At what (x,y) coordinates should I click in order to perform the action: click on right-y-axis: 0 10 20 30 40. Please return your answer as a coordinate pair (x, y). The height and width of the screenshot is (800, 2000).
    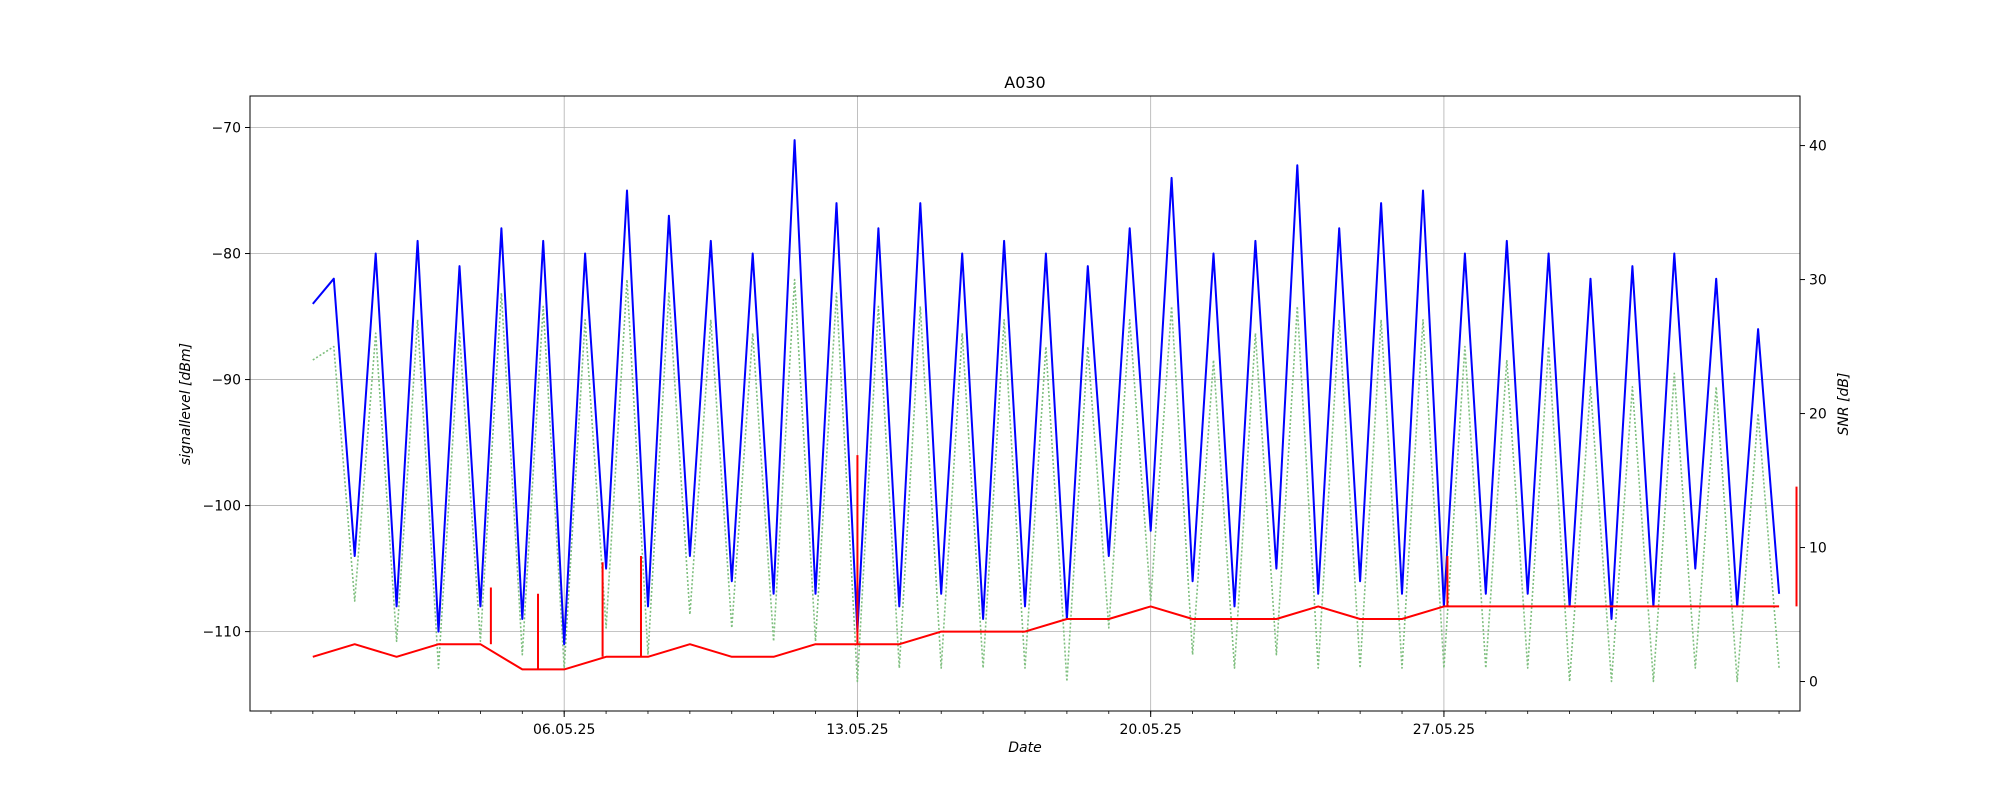
    Looking at the image, I should click on (1813, 415).